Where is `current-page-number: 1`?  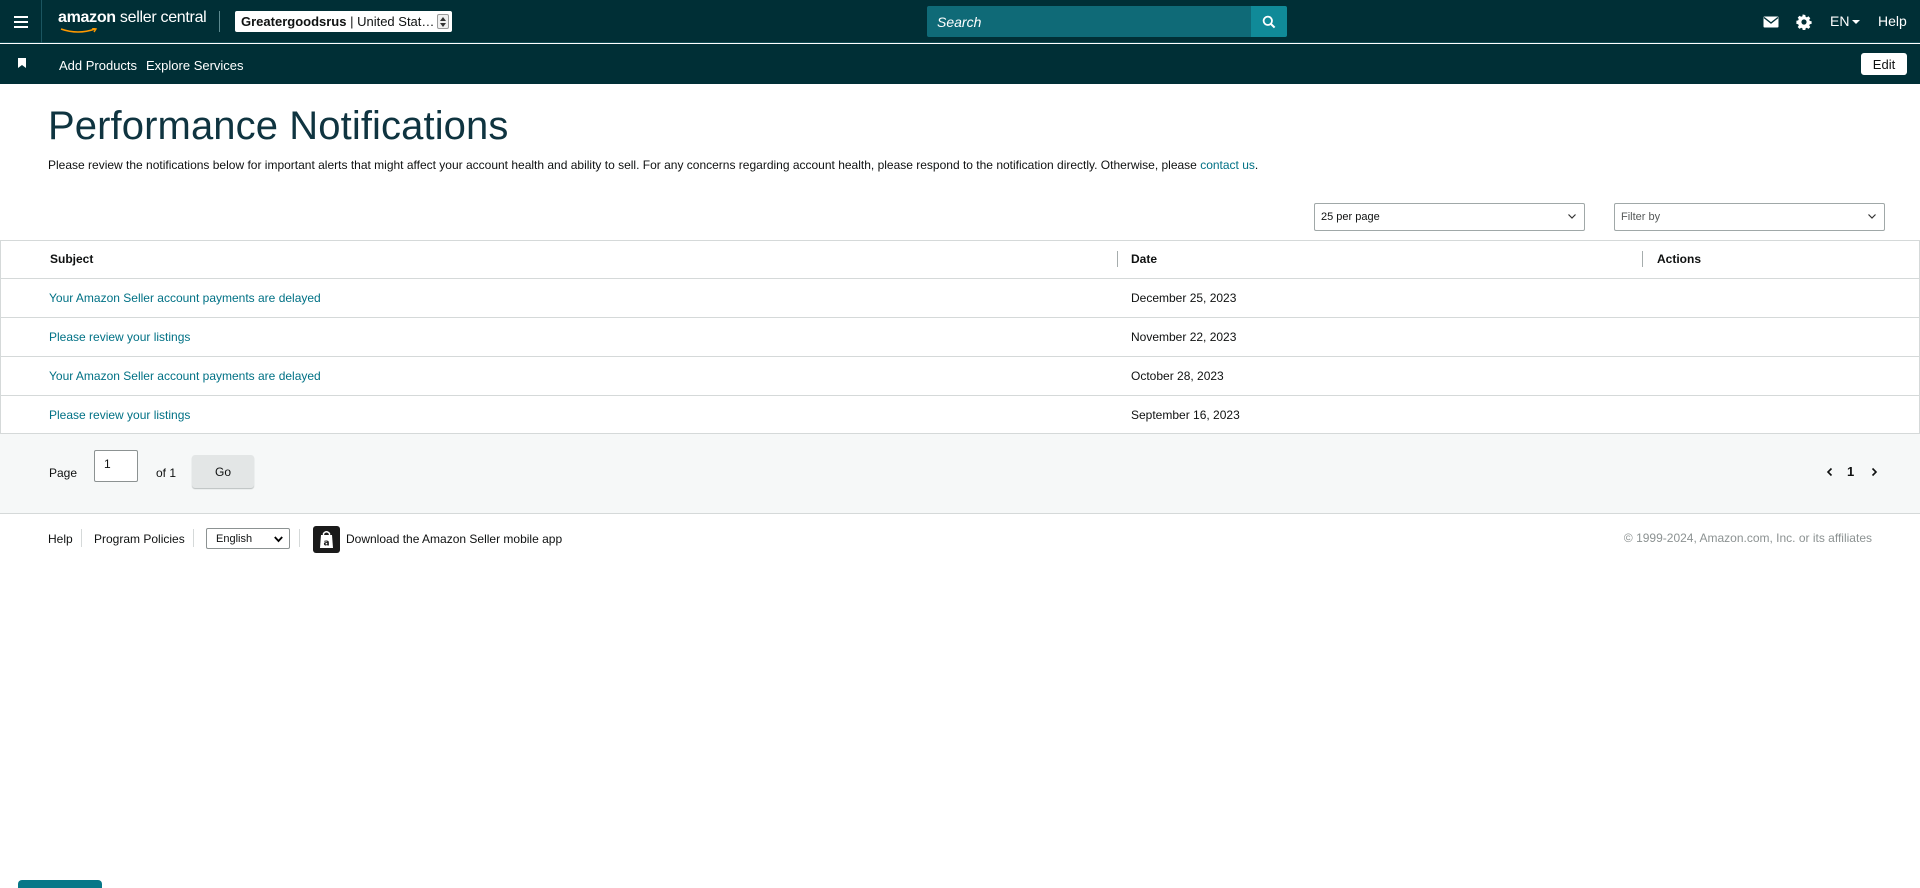
current-page-number: 1 is located at coordinates (1850, 471).